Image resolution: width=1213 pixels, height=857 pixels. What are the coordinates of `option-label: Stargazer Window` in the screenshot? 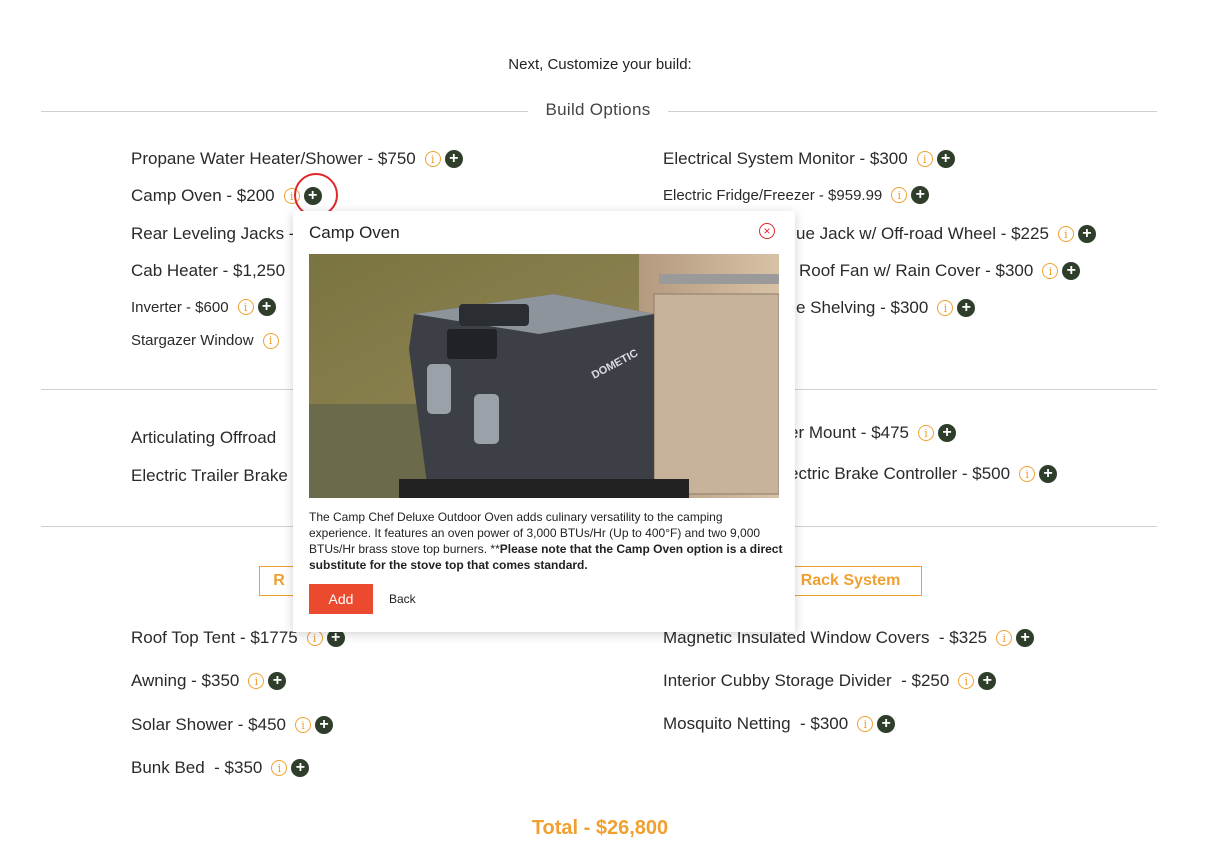 It's located at (192, 340).